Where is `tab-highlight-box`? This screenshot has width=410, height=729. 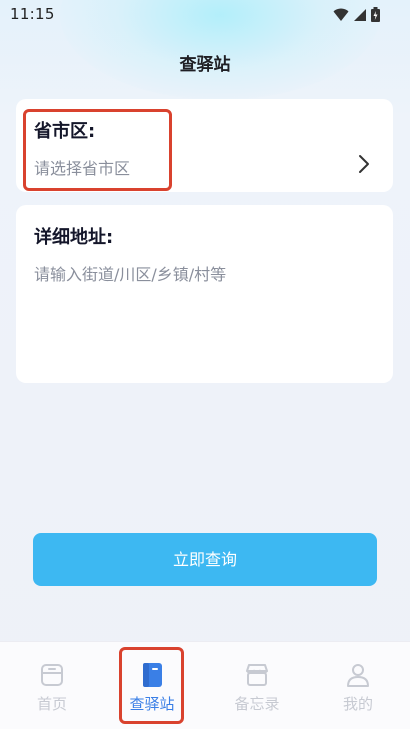 tab-highlight-box is located at coordinates (151, 685).